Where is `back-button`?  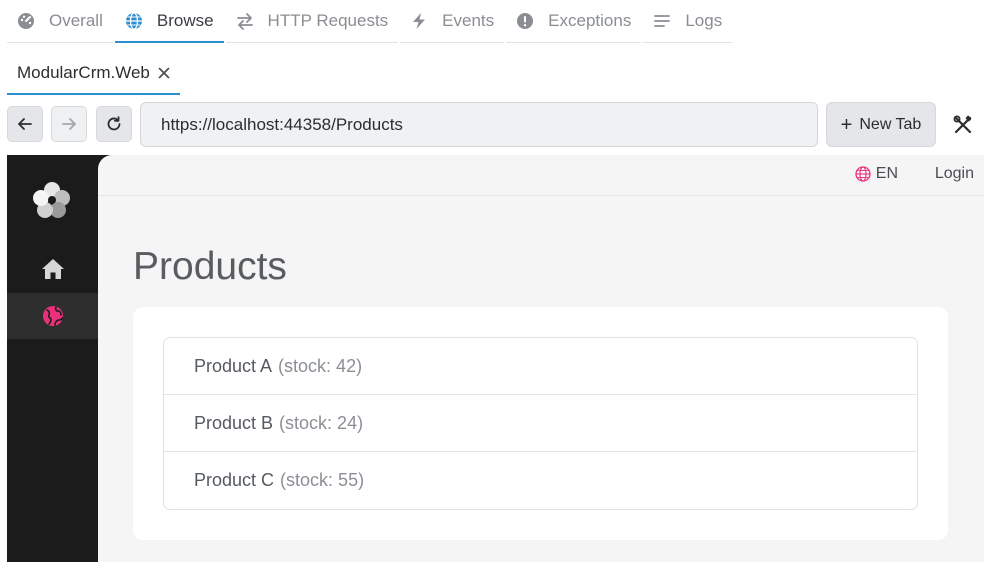 back-button is located at coordinates (25, 124).